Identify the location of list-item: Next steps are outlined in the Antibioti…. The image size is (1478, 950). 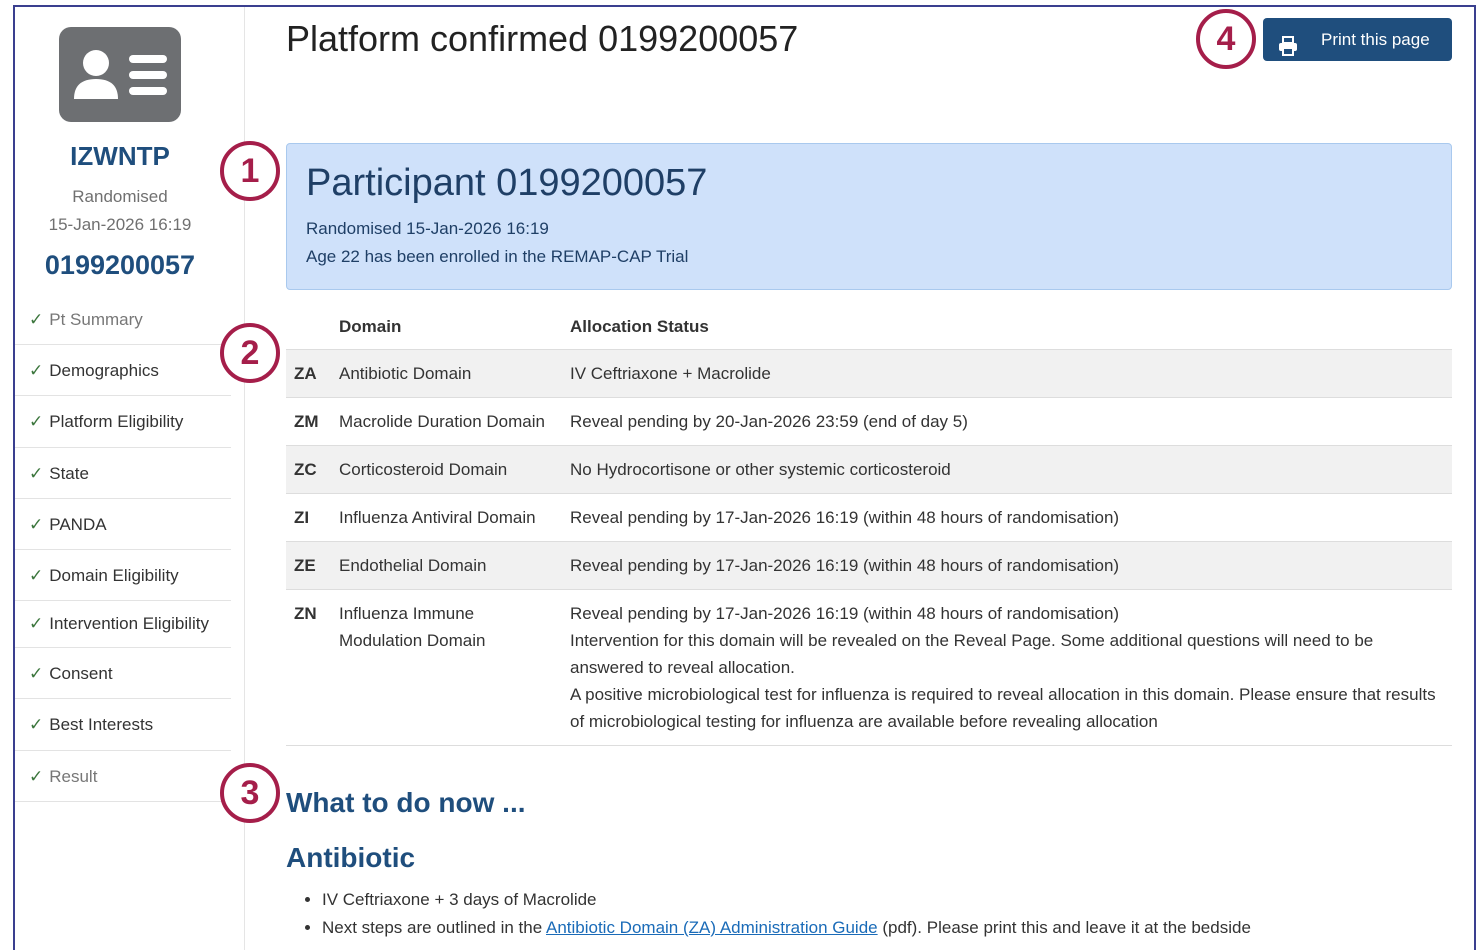
(786, 928).